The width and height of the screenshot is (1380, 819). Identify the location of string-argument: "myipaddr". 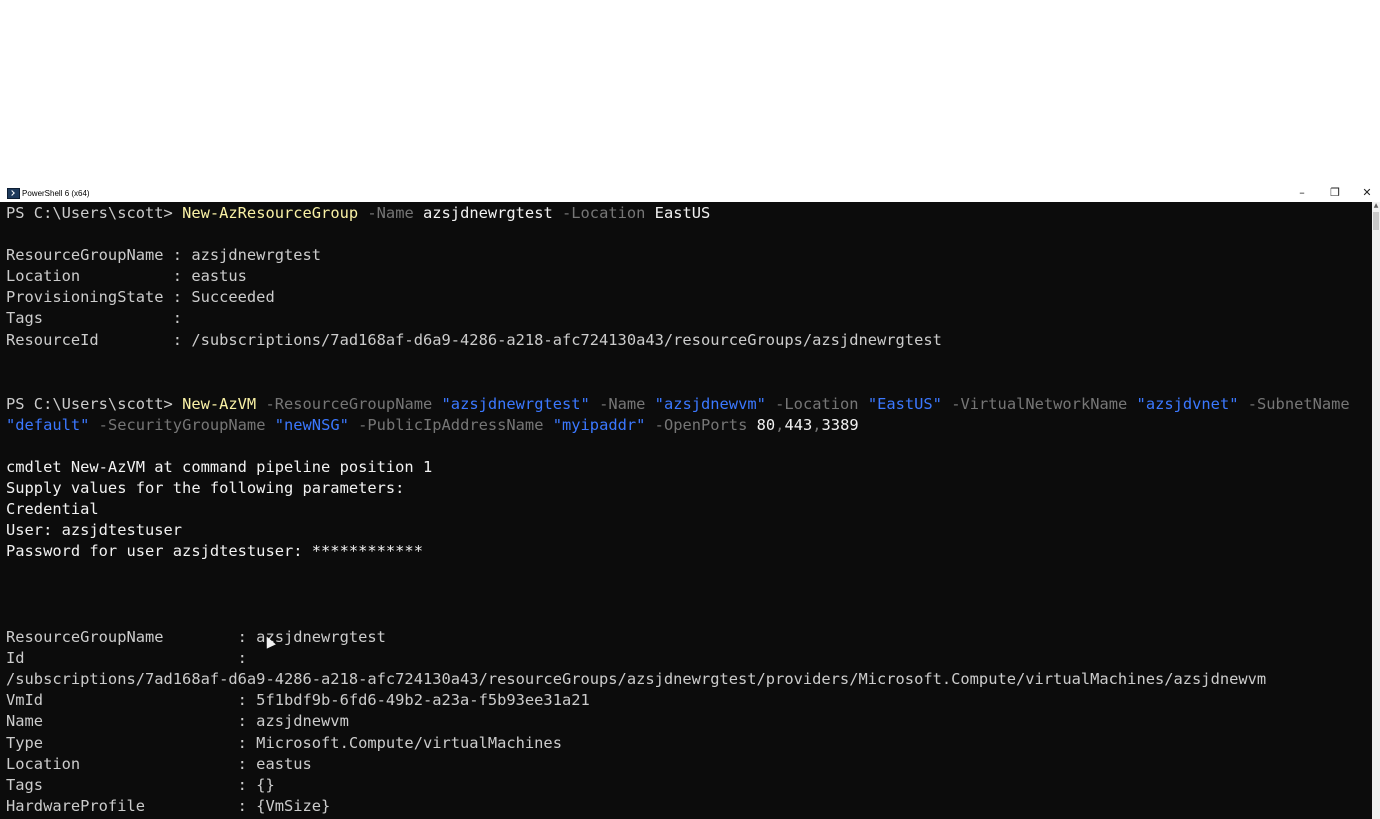
(599, 425).